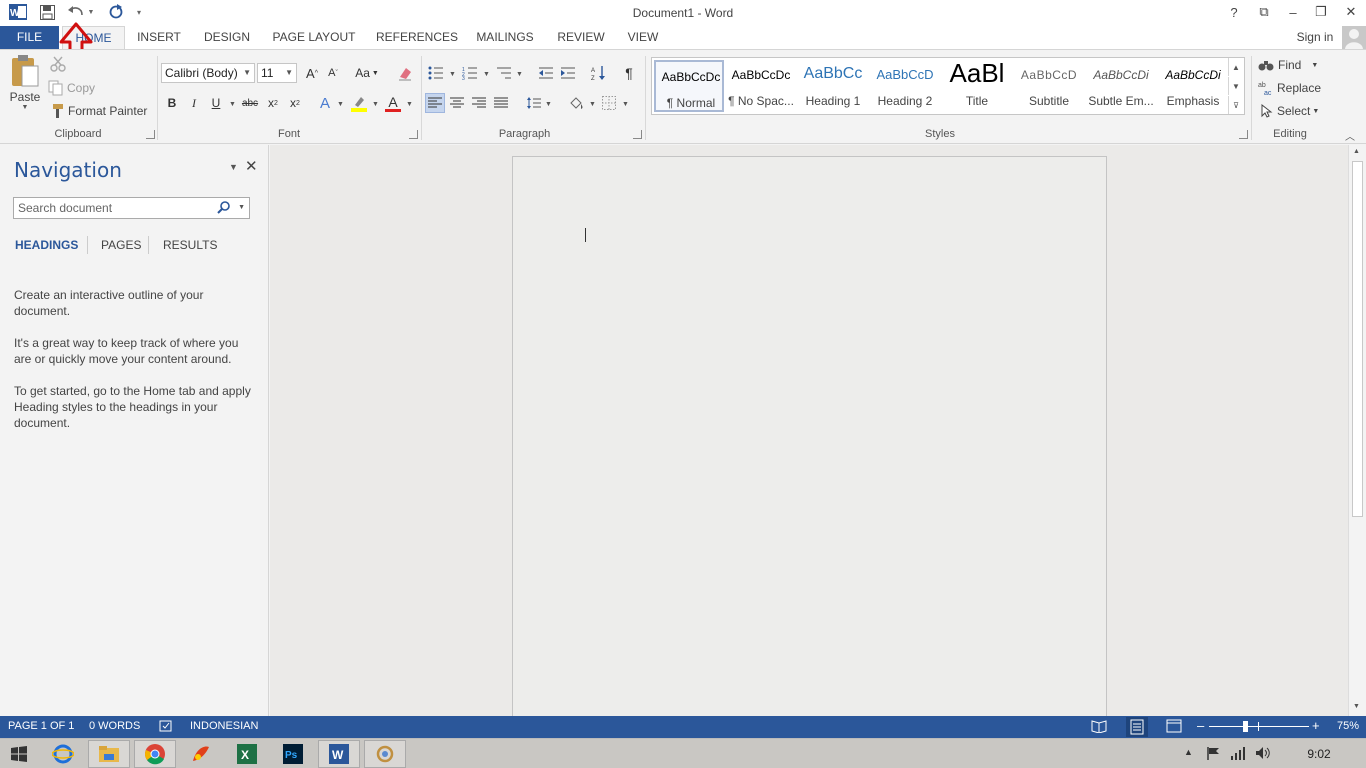  What do you see at coordinates (339, 754) in the screenshot?
I see `word-taskbar-icon: W` at bounding box center [339, 754].